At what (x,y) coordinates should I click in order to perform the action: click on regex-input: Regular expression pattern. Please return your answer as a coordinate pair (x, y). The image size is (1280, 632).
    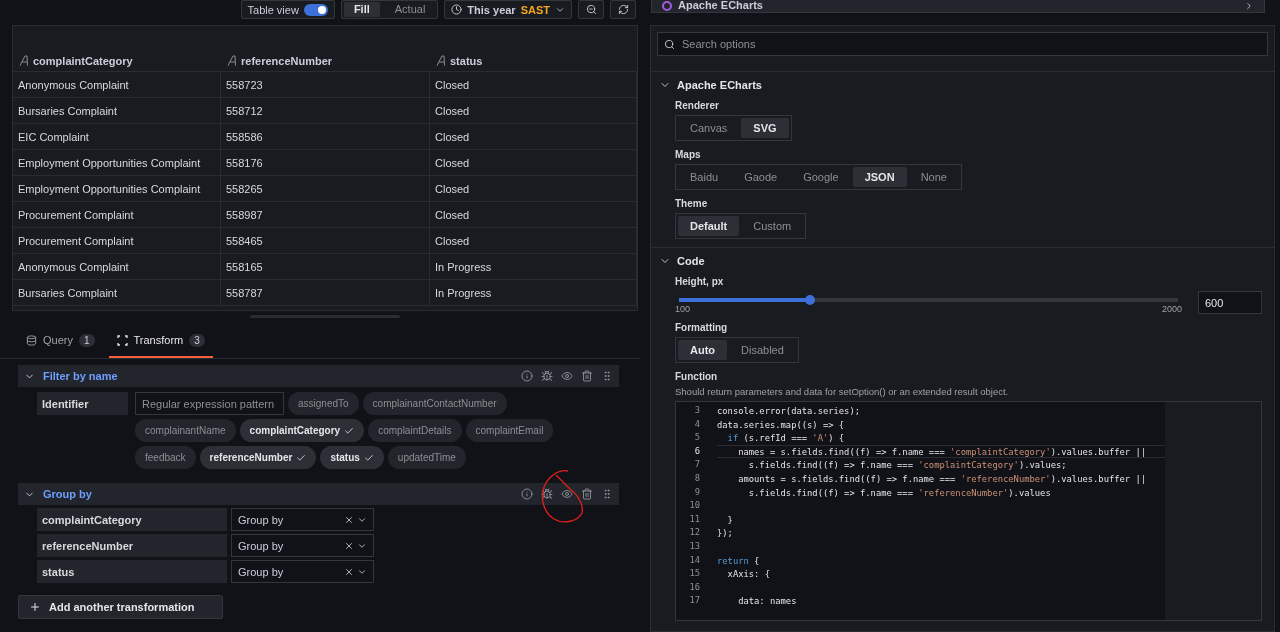
    Looking at the image, I should click on (209, 403).